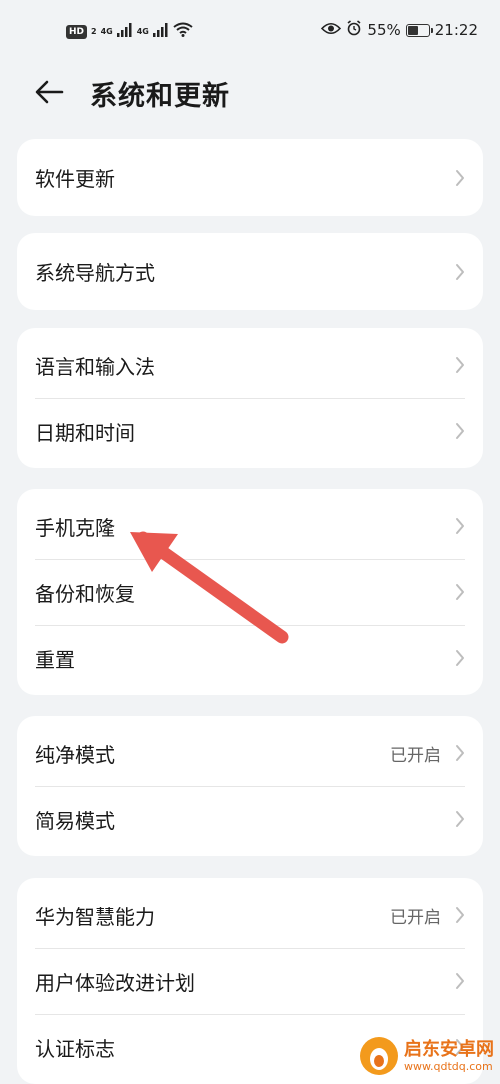  I want to click on settings-group: 语言和输入法 日期和时间, so click(250, 398).